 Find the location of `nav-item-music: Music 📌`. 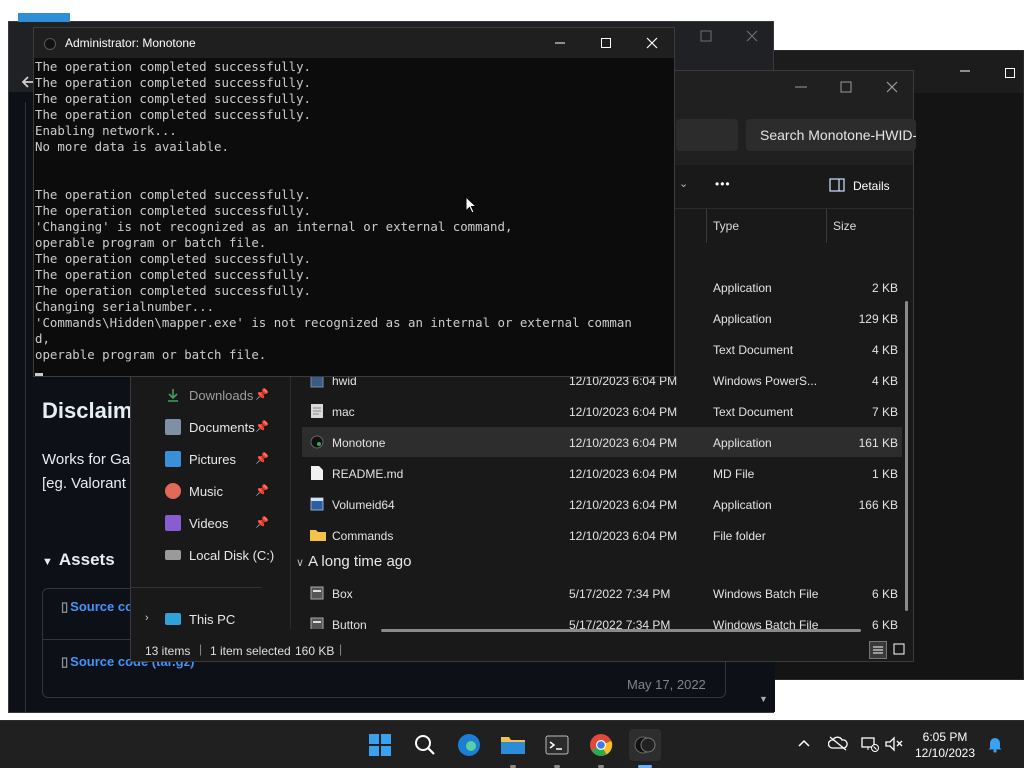

nav-item-music: Music 📌 is located at coordinates (211, 491).